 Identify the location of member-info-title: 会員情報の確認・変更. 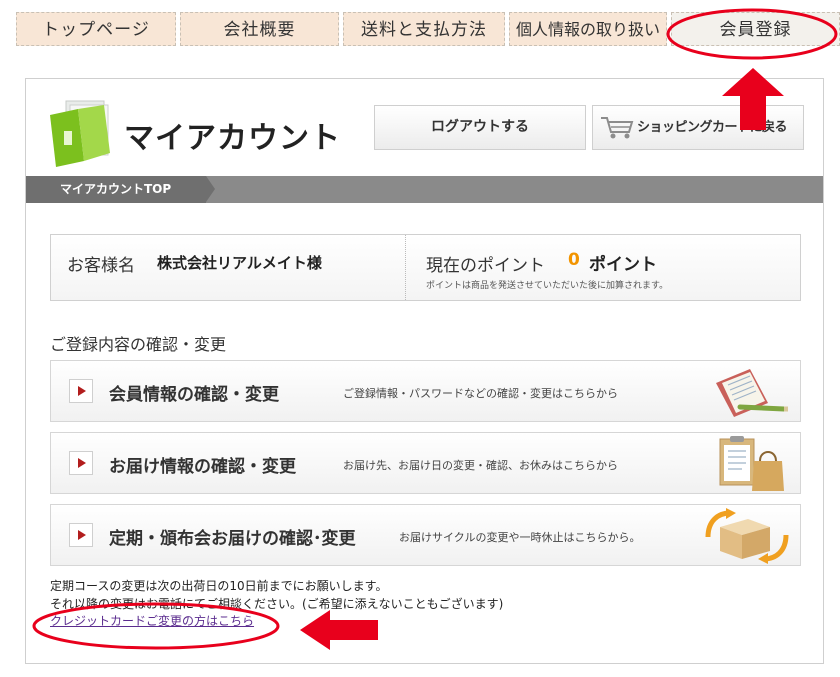
(194, 395).